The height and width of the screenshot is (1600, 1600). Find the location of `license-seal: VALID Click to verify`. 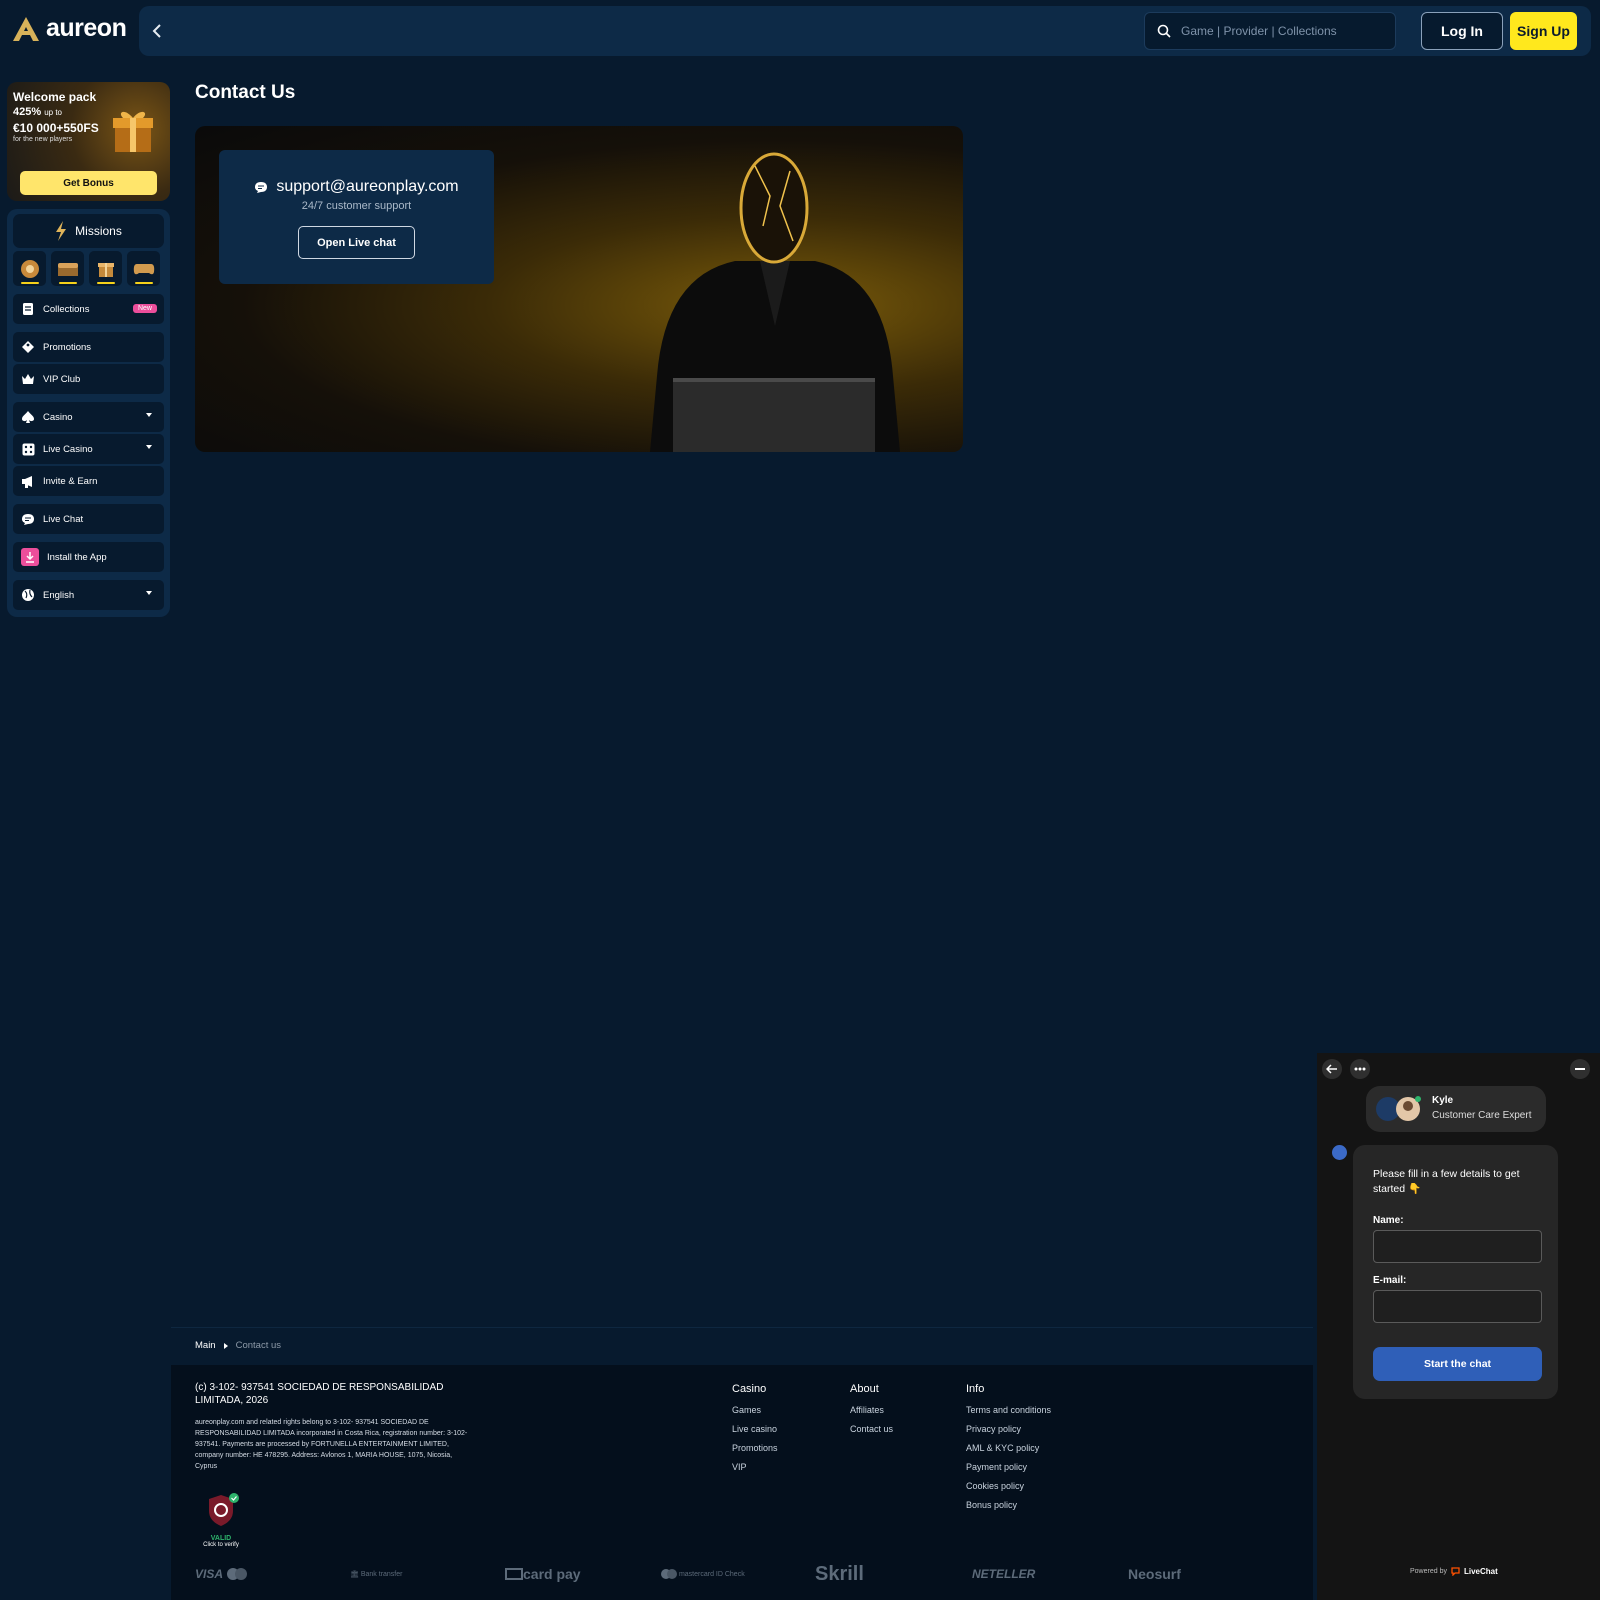

license-seal: VALID Click to verify is located at coordinates (221, 1522).